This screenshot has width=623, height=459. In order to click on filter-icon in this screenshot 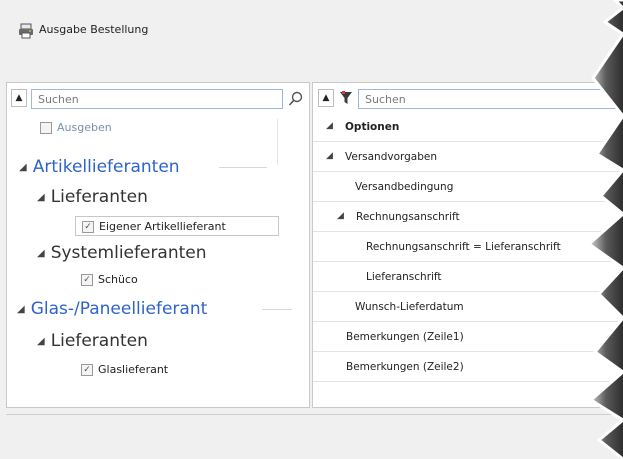, I will do `click(346, 98)`.